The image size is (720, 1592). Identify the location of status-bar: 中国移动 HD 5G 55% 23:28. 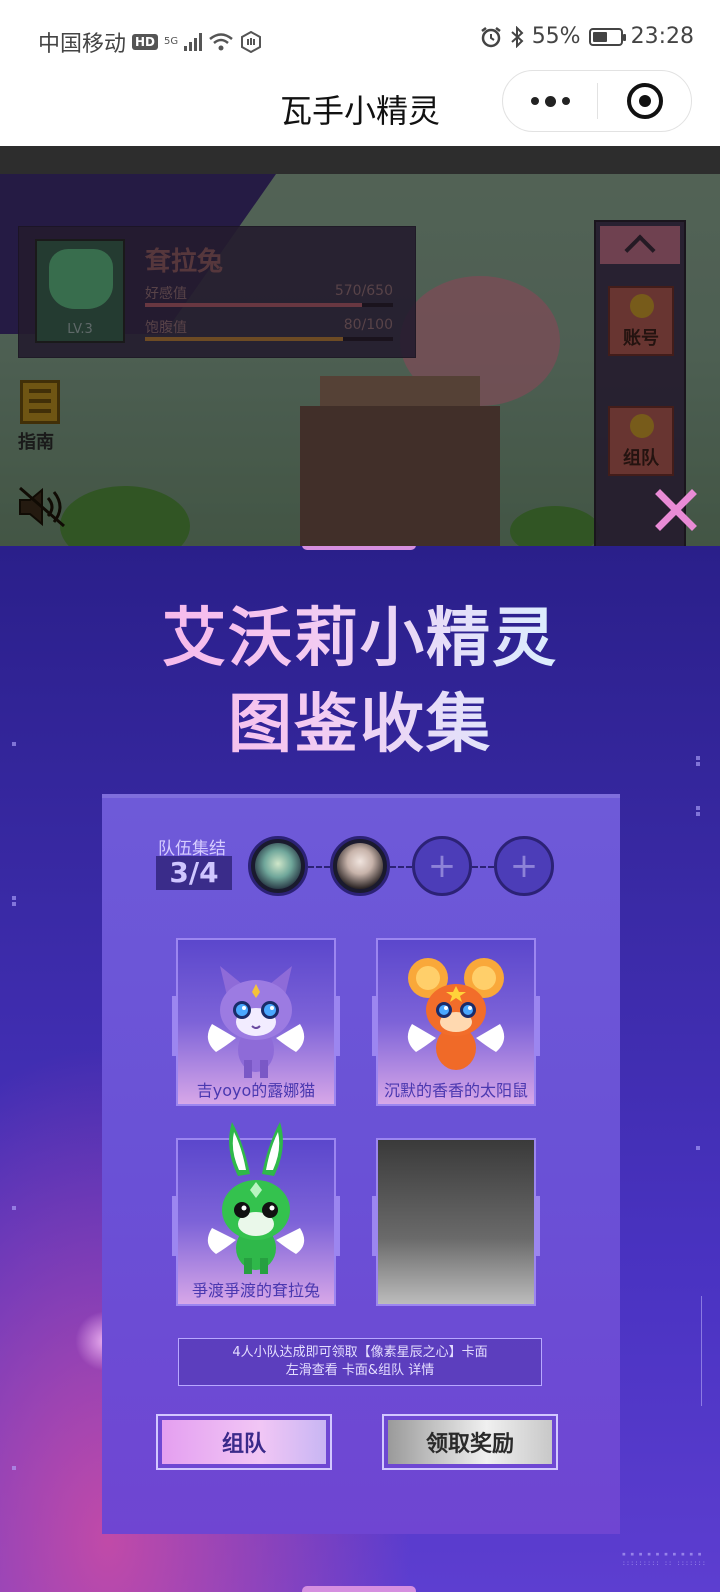
(360, 40).